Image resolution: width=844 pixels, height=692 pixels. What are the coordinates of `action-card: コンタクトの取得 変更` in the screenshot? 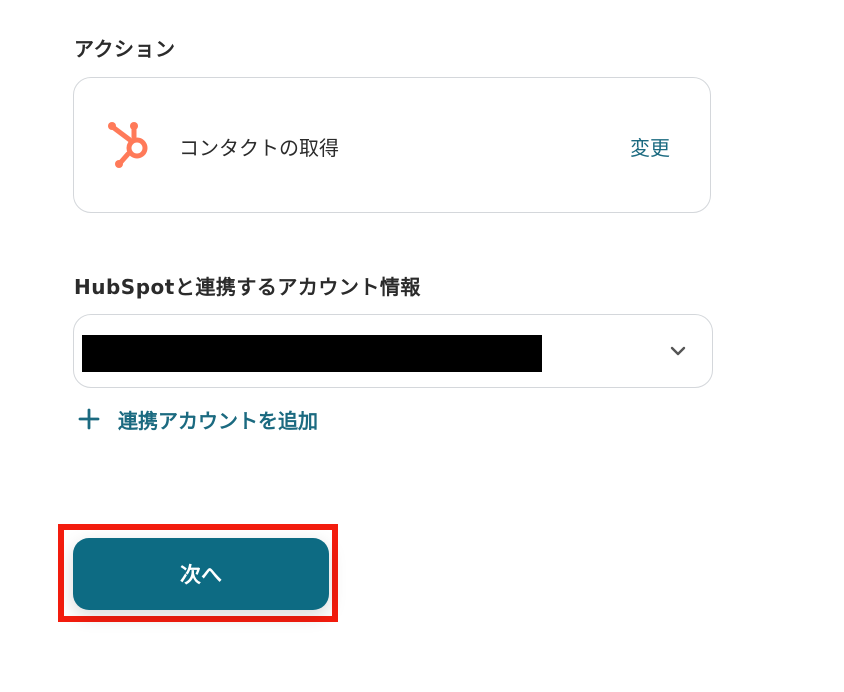 It's located at (392, 145).